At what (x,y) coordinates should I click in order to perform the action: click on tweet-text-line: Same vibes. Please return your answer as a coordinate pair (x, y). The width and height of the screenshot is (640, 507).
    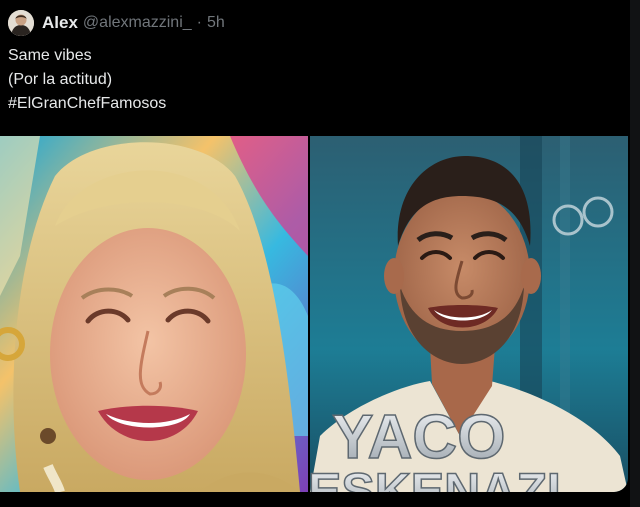
    Looking at the image, I should click on (50, 55).